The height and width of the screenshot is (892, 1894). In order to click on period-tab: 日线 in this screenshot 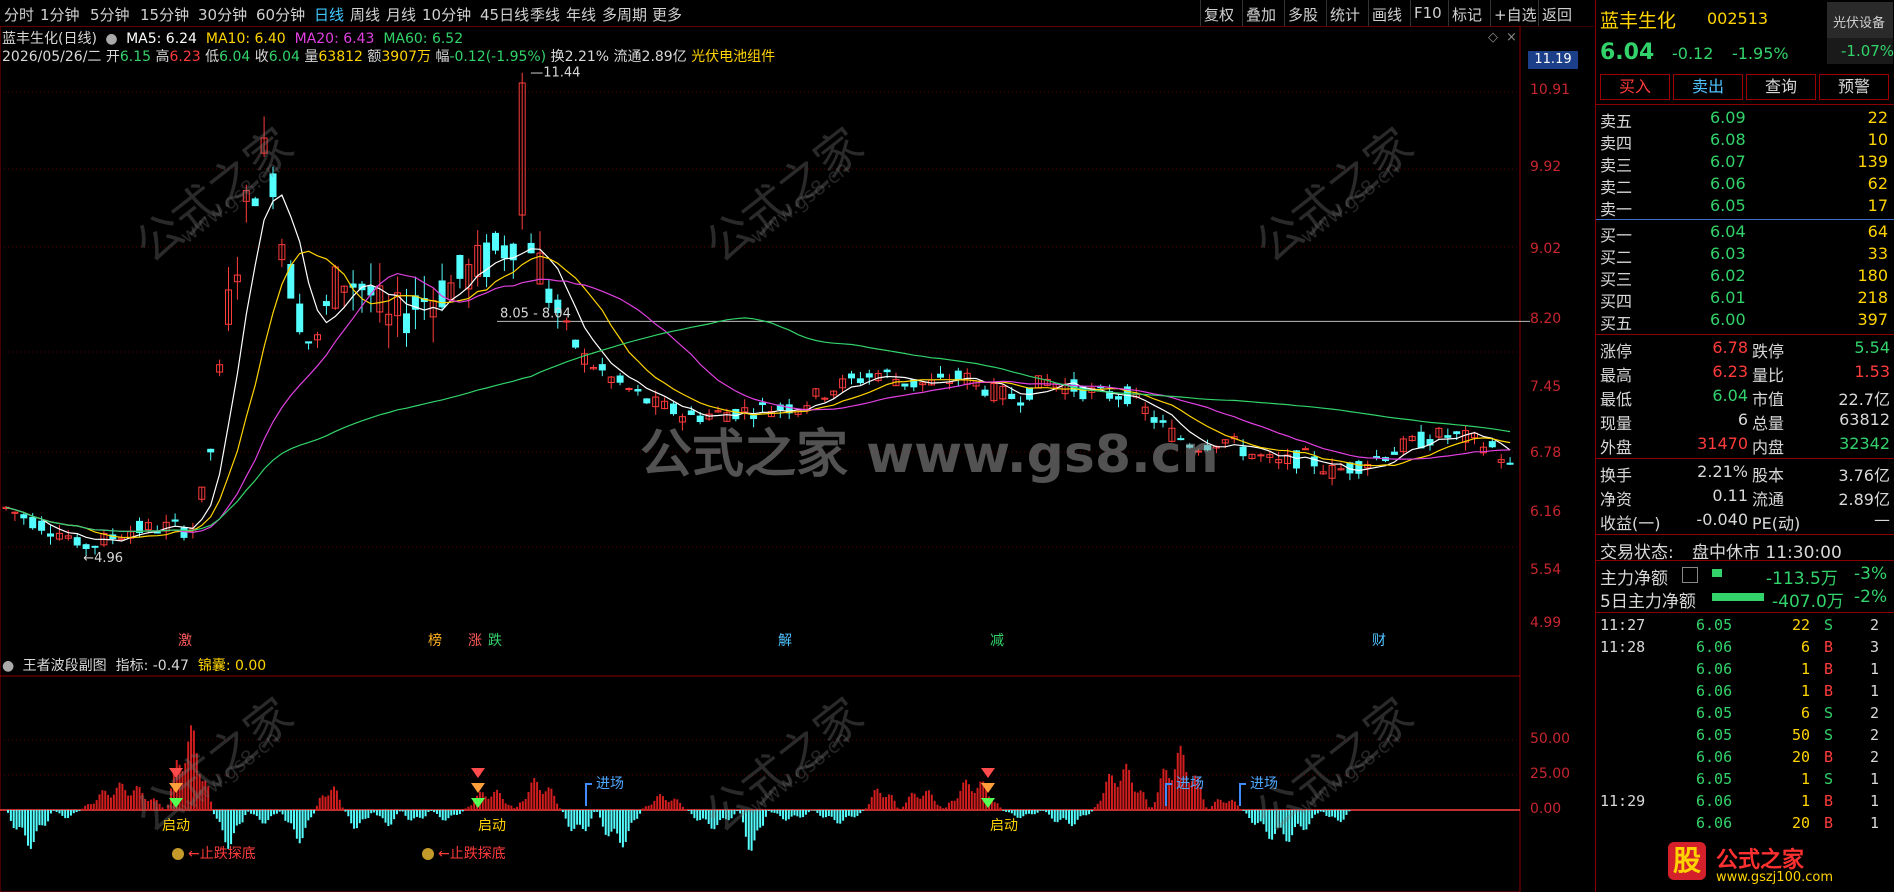, I will do `click(329, 14)`.